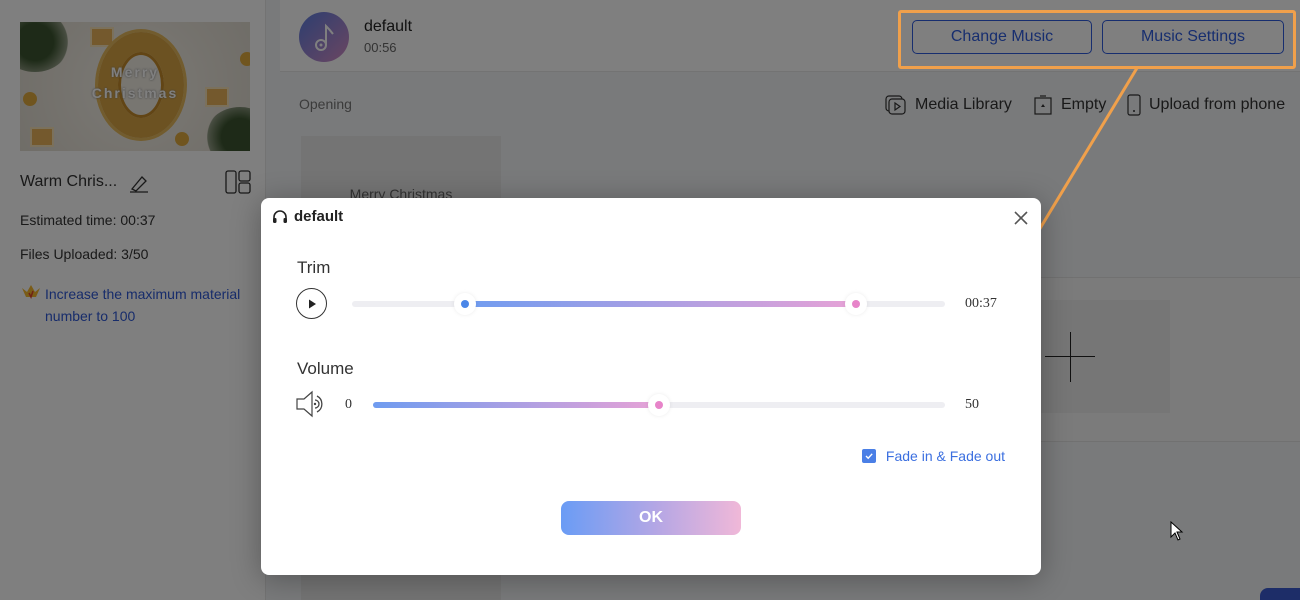 The height and width of the screenshot is (600, 1300). I want to click on play-icon, so click(312, 303).